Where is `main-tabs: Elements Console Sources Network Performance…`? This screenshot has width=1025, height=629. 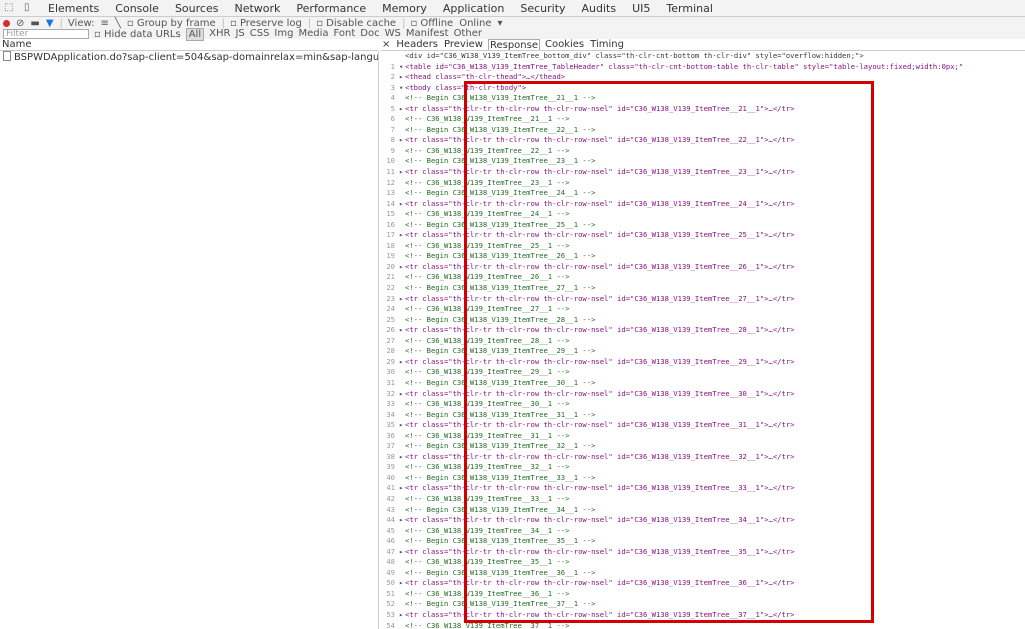
main-tabs: Elements Console Sources Network Performance… is located at coordinates (380, 8).